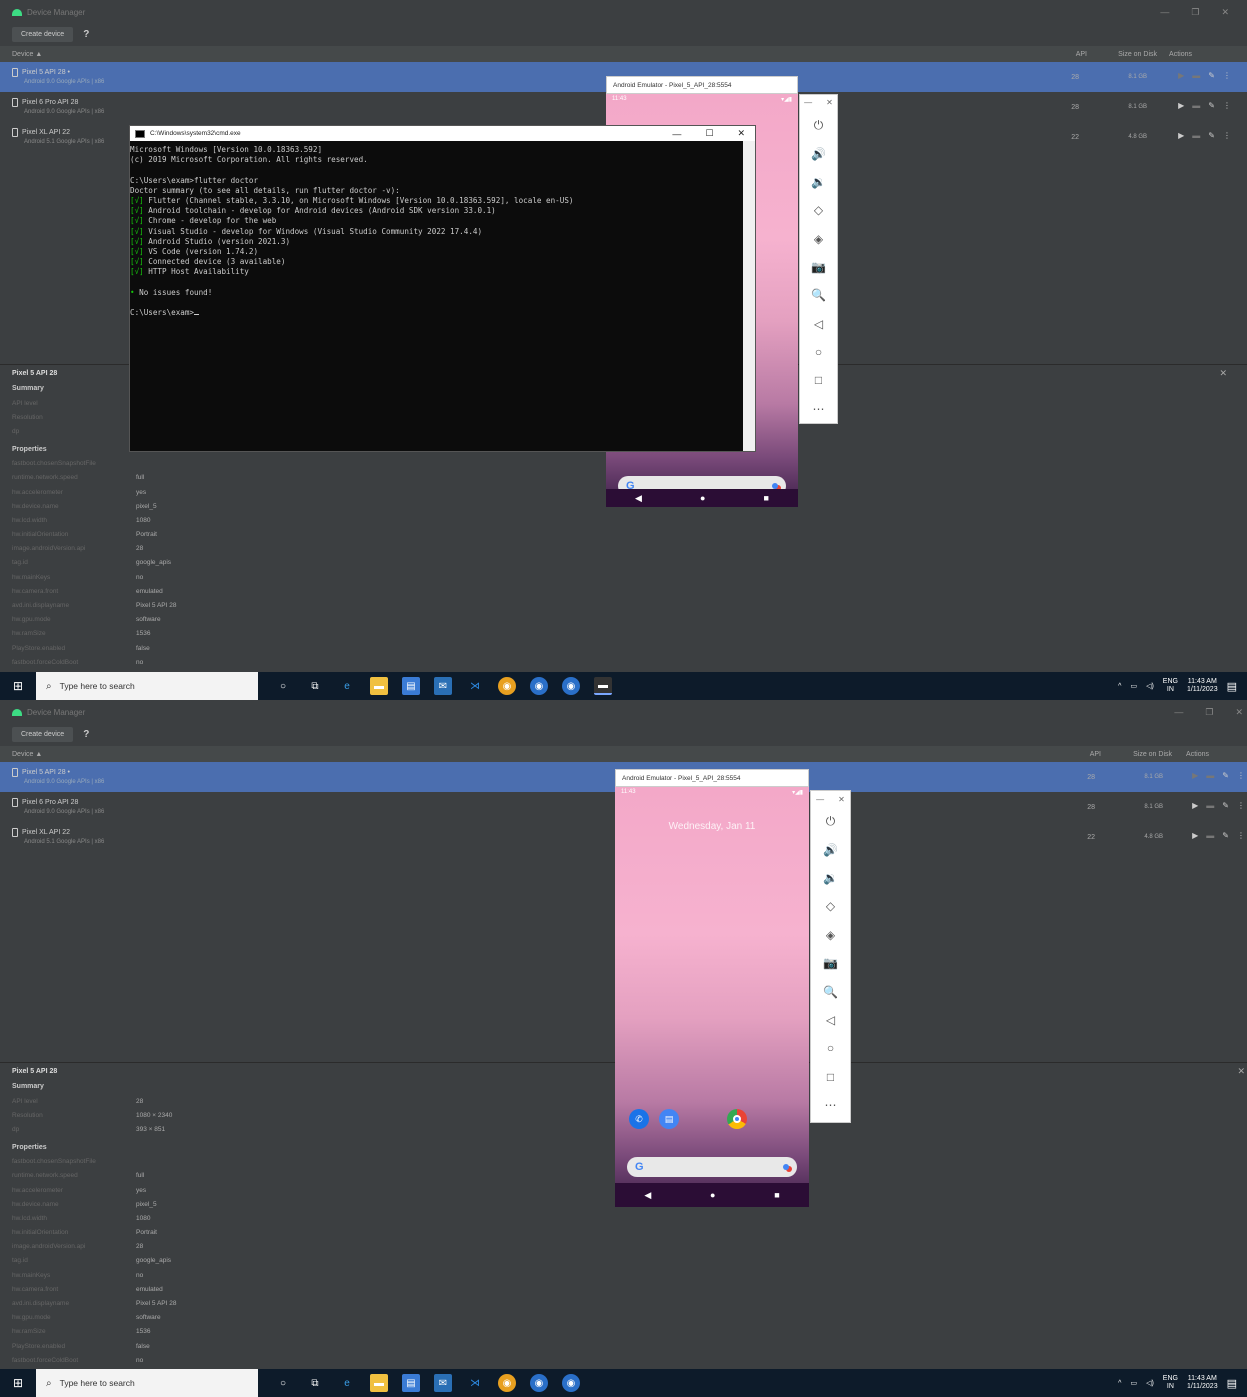 Image resolution: width=1247 pixels, height=1397 pixels. I want to click on app-icon-2: ◉, so click(571, 1383).